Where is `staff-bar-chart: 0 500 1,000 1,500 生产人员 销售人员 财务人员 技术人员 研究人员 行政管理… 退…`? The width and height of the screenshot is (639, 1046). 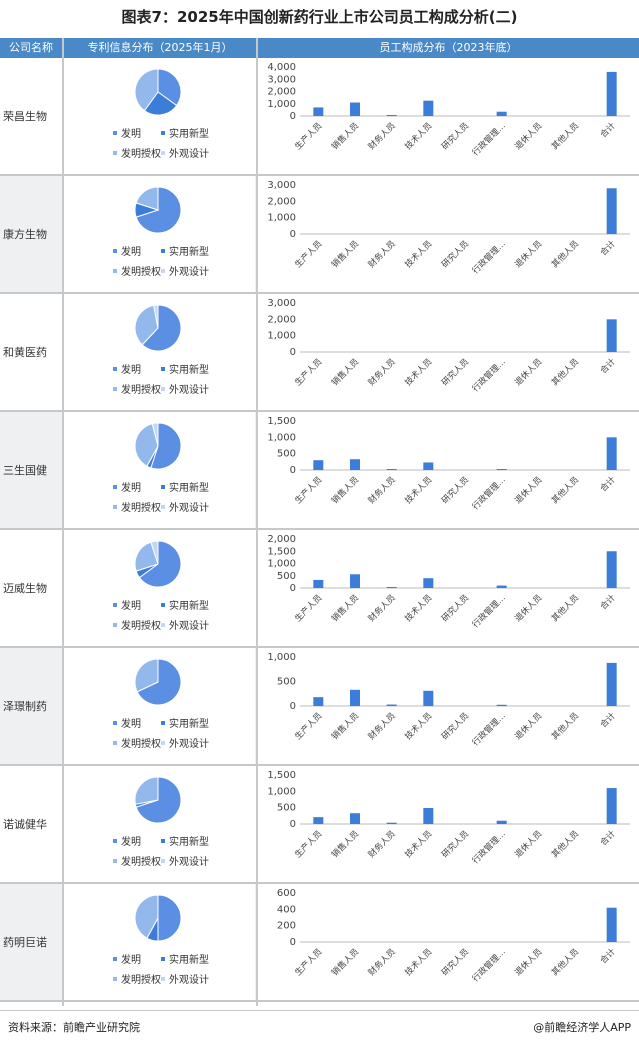
staff-bar-chart: 0 500 1,000 1,500 生产人员 销售人员 财务人员 技术人员 研究人员 行政管理… 退… is located at coordinates (448, 464).